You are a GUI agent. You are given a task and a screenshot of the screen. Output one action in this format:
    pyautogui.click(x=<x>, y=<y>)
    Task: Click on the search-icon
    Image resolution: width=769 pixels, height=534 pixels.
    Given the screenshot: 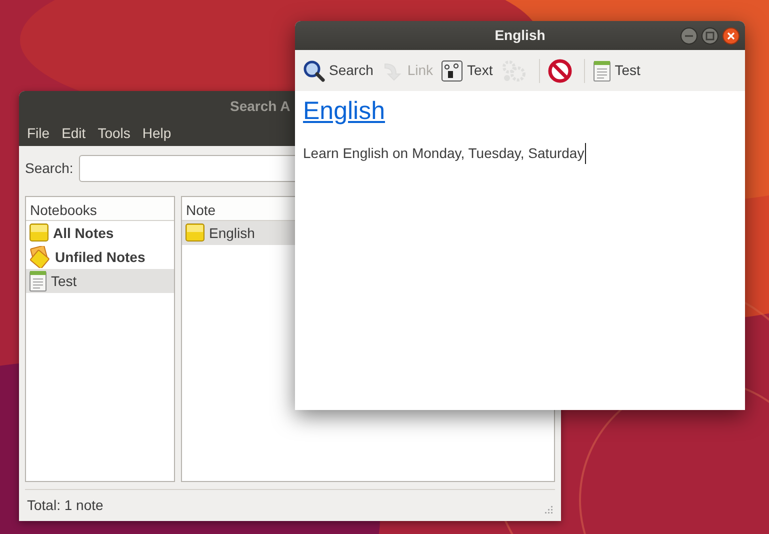 What is the action you would take?
    pyautogui.click(x=314, y=71)
    